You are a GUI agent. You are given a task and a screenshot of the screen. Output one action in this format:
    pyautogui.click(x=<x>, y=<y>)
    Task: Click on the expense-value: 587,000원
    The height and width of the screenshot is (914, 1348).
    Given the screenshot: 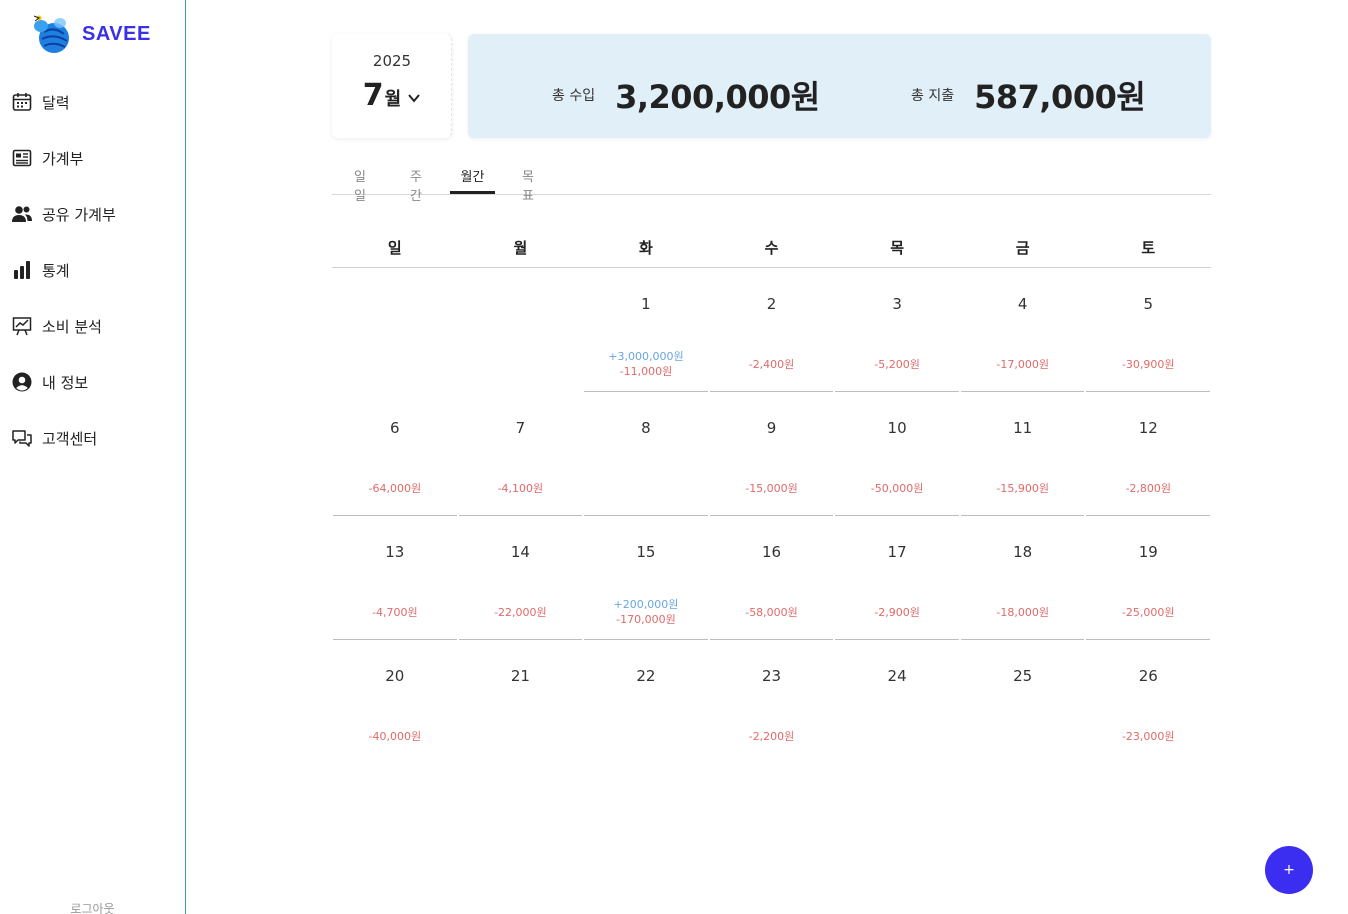 What is the action you would take?
    pyautogui.click(x=1060, y=97)
    